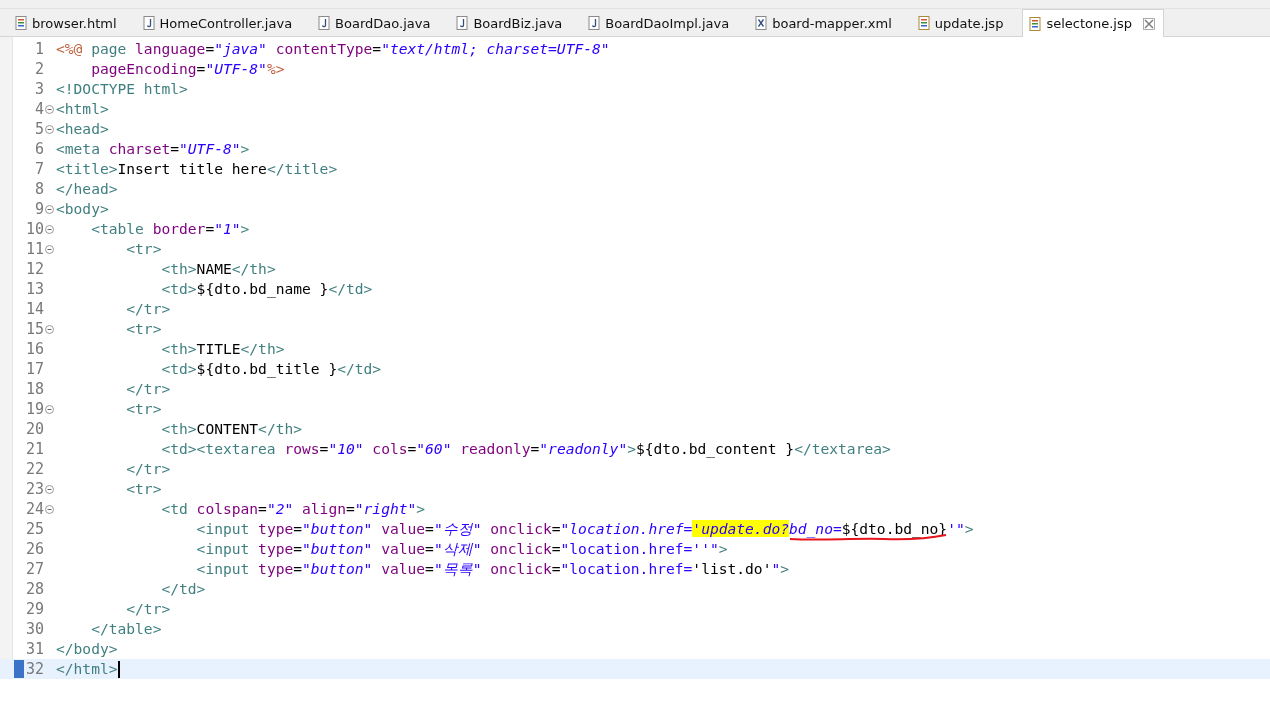 The image size is (1270, 704). What do you see at coordinates (34, 489) in the screenshot?
I see `line-number: 23` at bounding box center [34, 489].